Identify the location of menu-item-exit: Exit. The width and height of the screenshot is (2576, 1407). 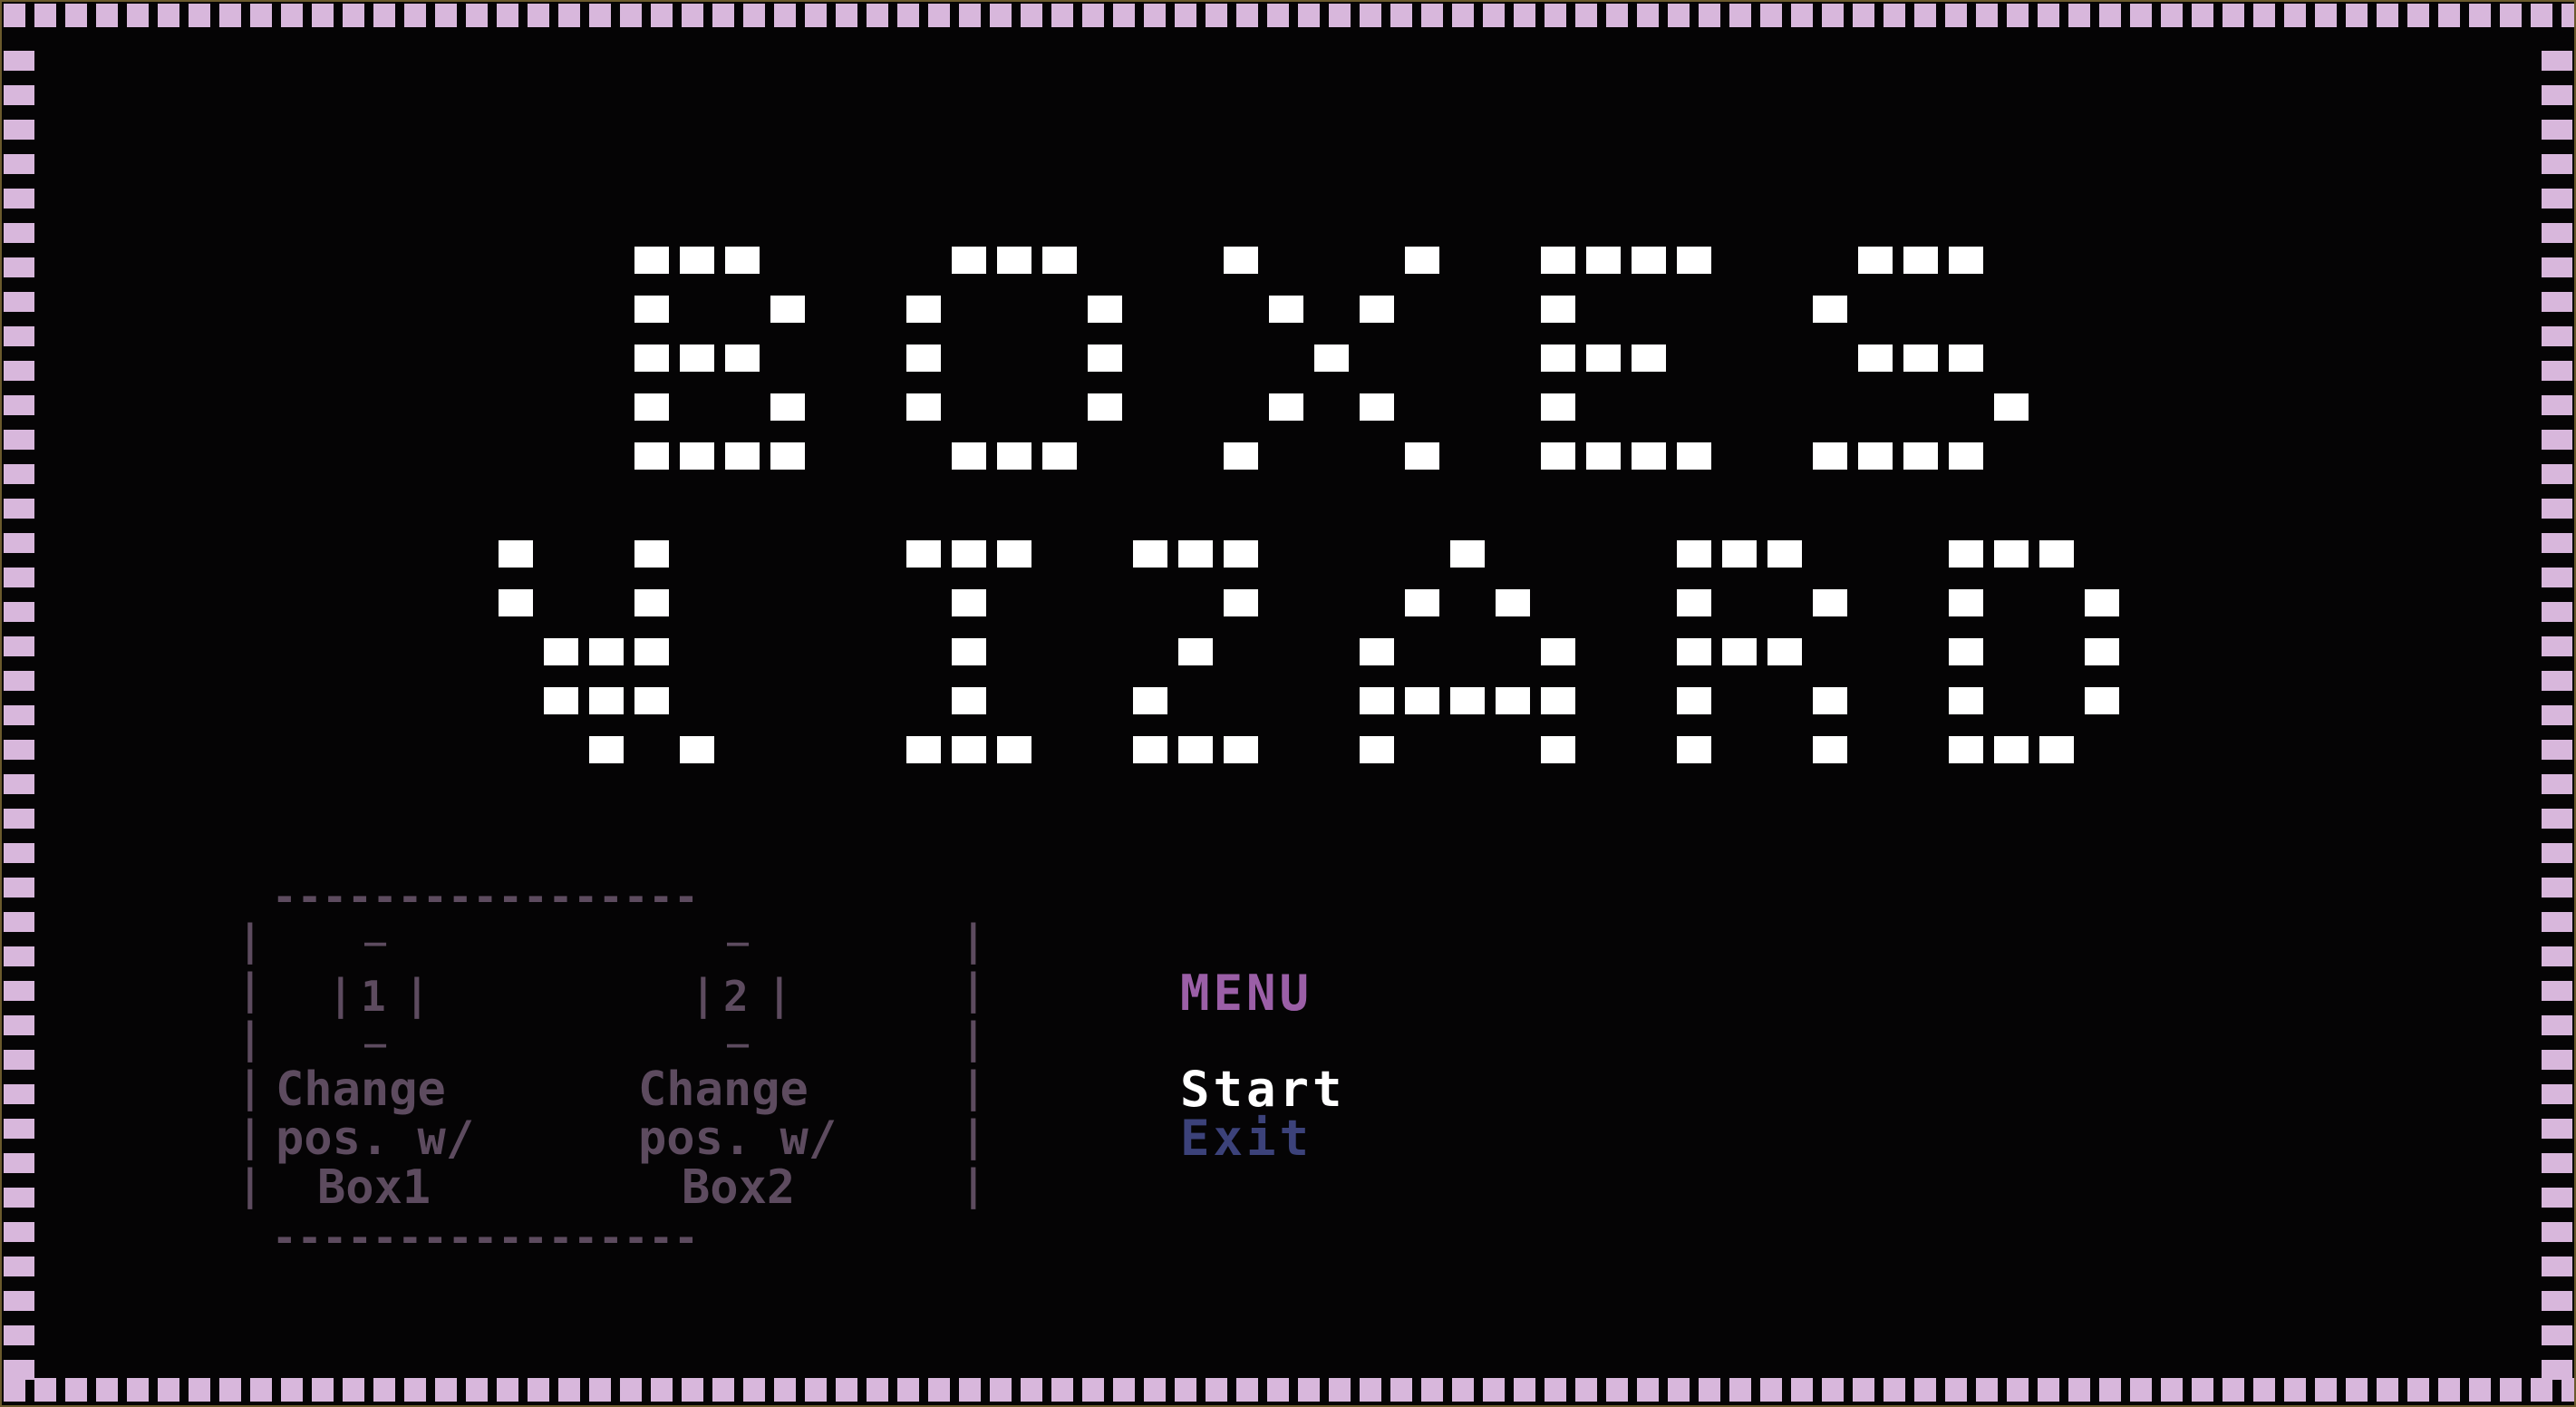
(1246, 1138).